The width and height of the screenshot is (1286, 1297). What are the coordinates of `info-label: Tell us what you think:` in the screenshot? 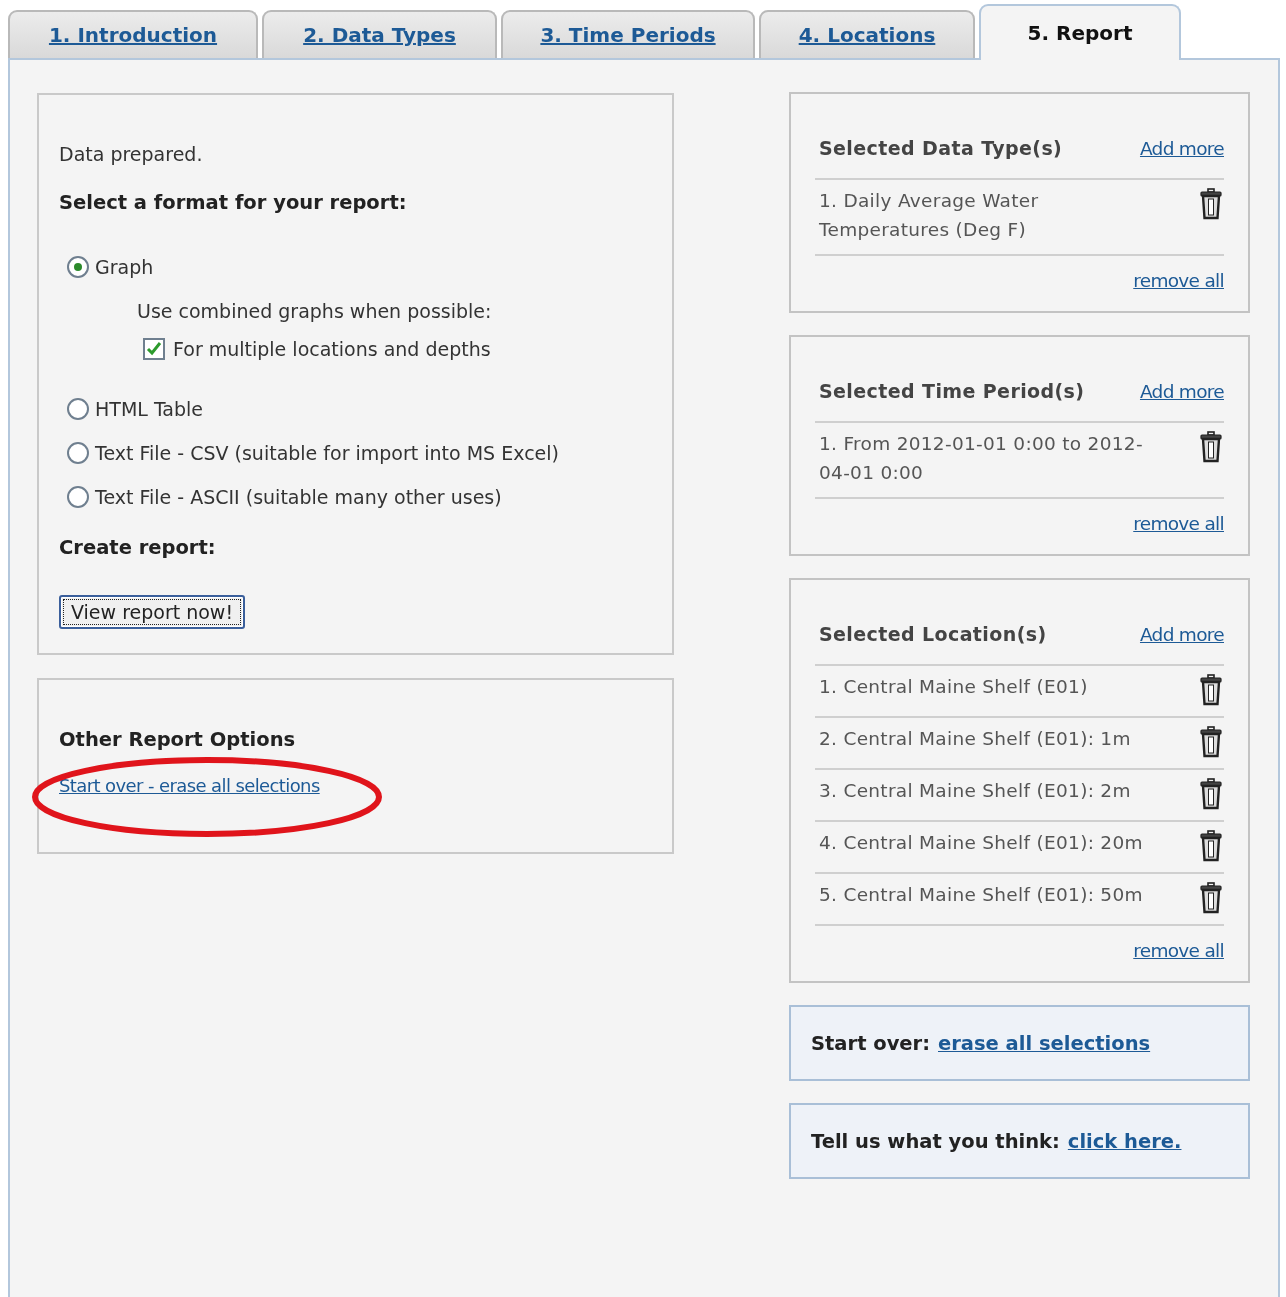 It's located at (935, 1141).